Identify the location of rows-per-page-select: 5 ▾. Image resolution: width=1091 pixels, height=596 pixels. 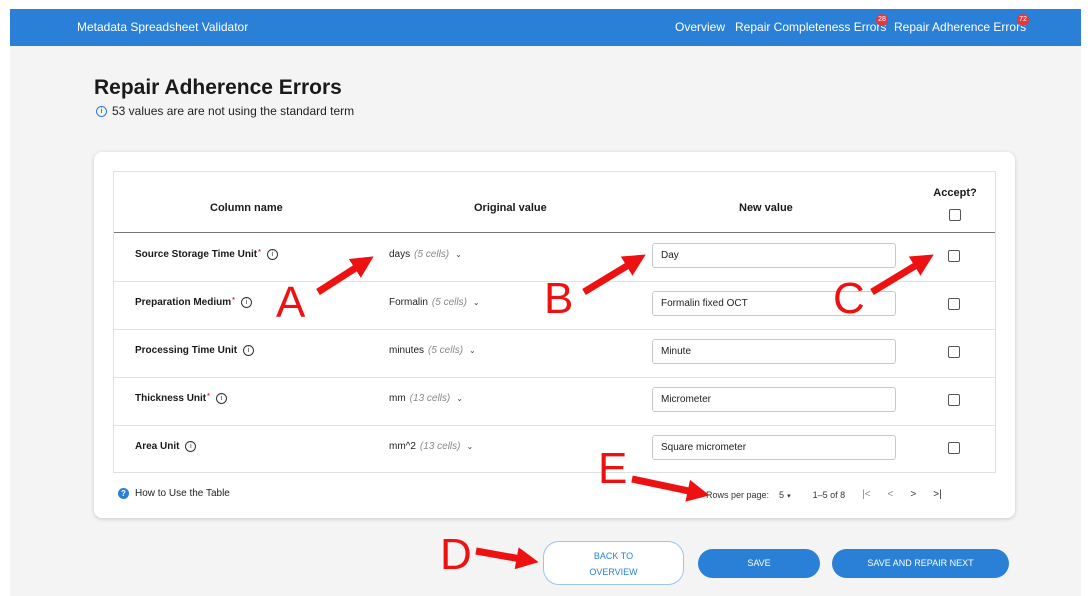
(785, 495).